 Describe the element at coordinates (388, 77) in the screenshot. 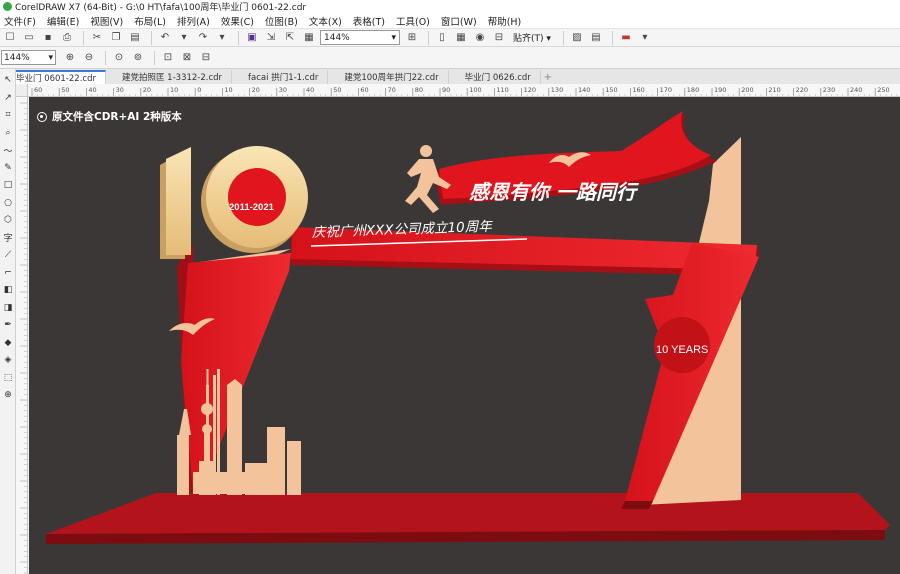

I see `tab-document-4: 建党100周年拱门22.cdr` at that location.